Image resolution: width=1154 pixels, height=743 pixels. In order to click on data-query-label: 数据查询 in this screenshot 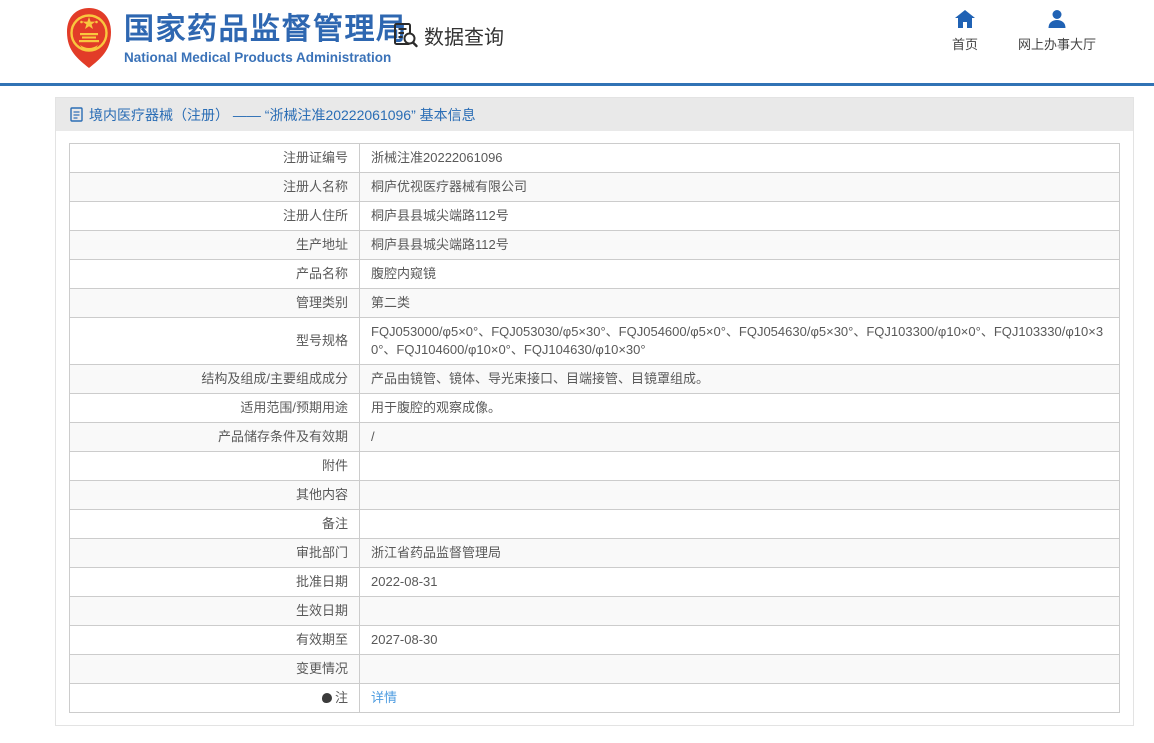, I will do `click(464, 38)`.